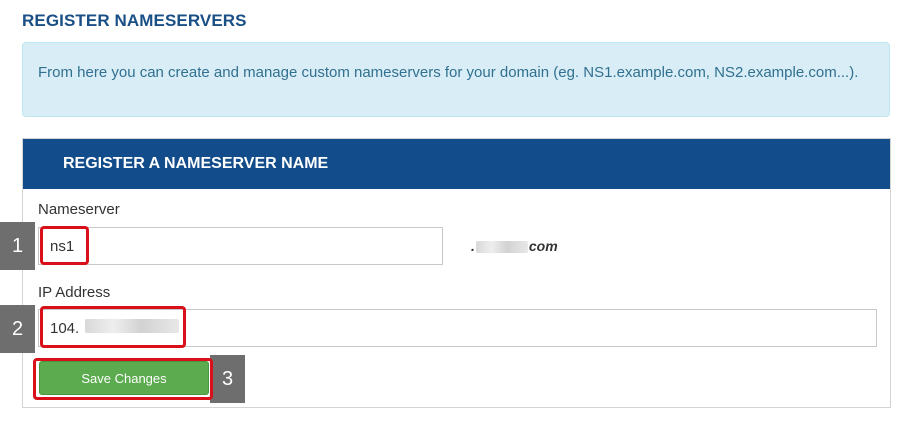  What do you see at coordinates (124, 378) in the screenshot?
I see `save-changes-button: Save Changes` at bounding box center [124, 378].